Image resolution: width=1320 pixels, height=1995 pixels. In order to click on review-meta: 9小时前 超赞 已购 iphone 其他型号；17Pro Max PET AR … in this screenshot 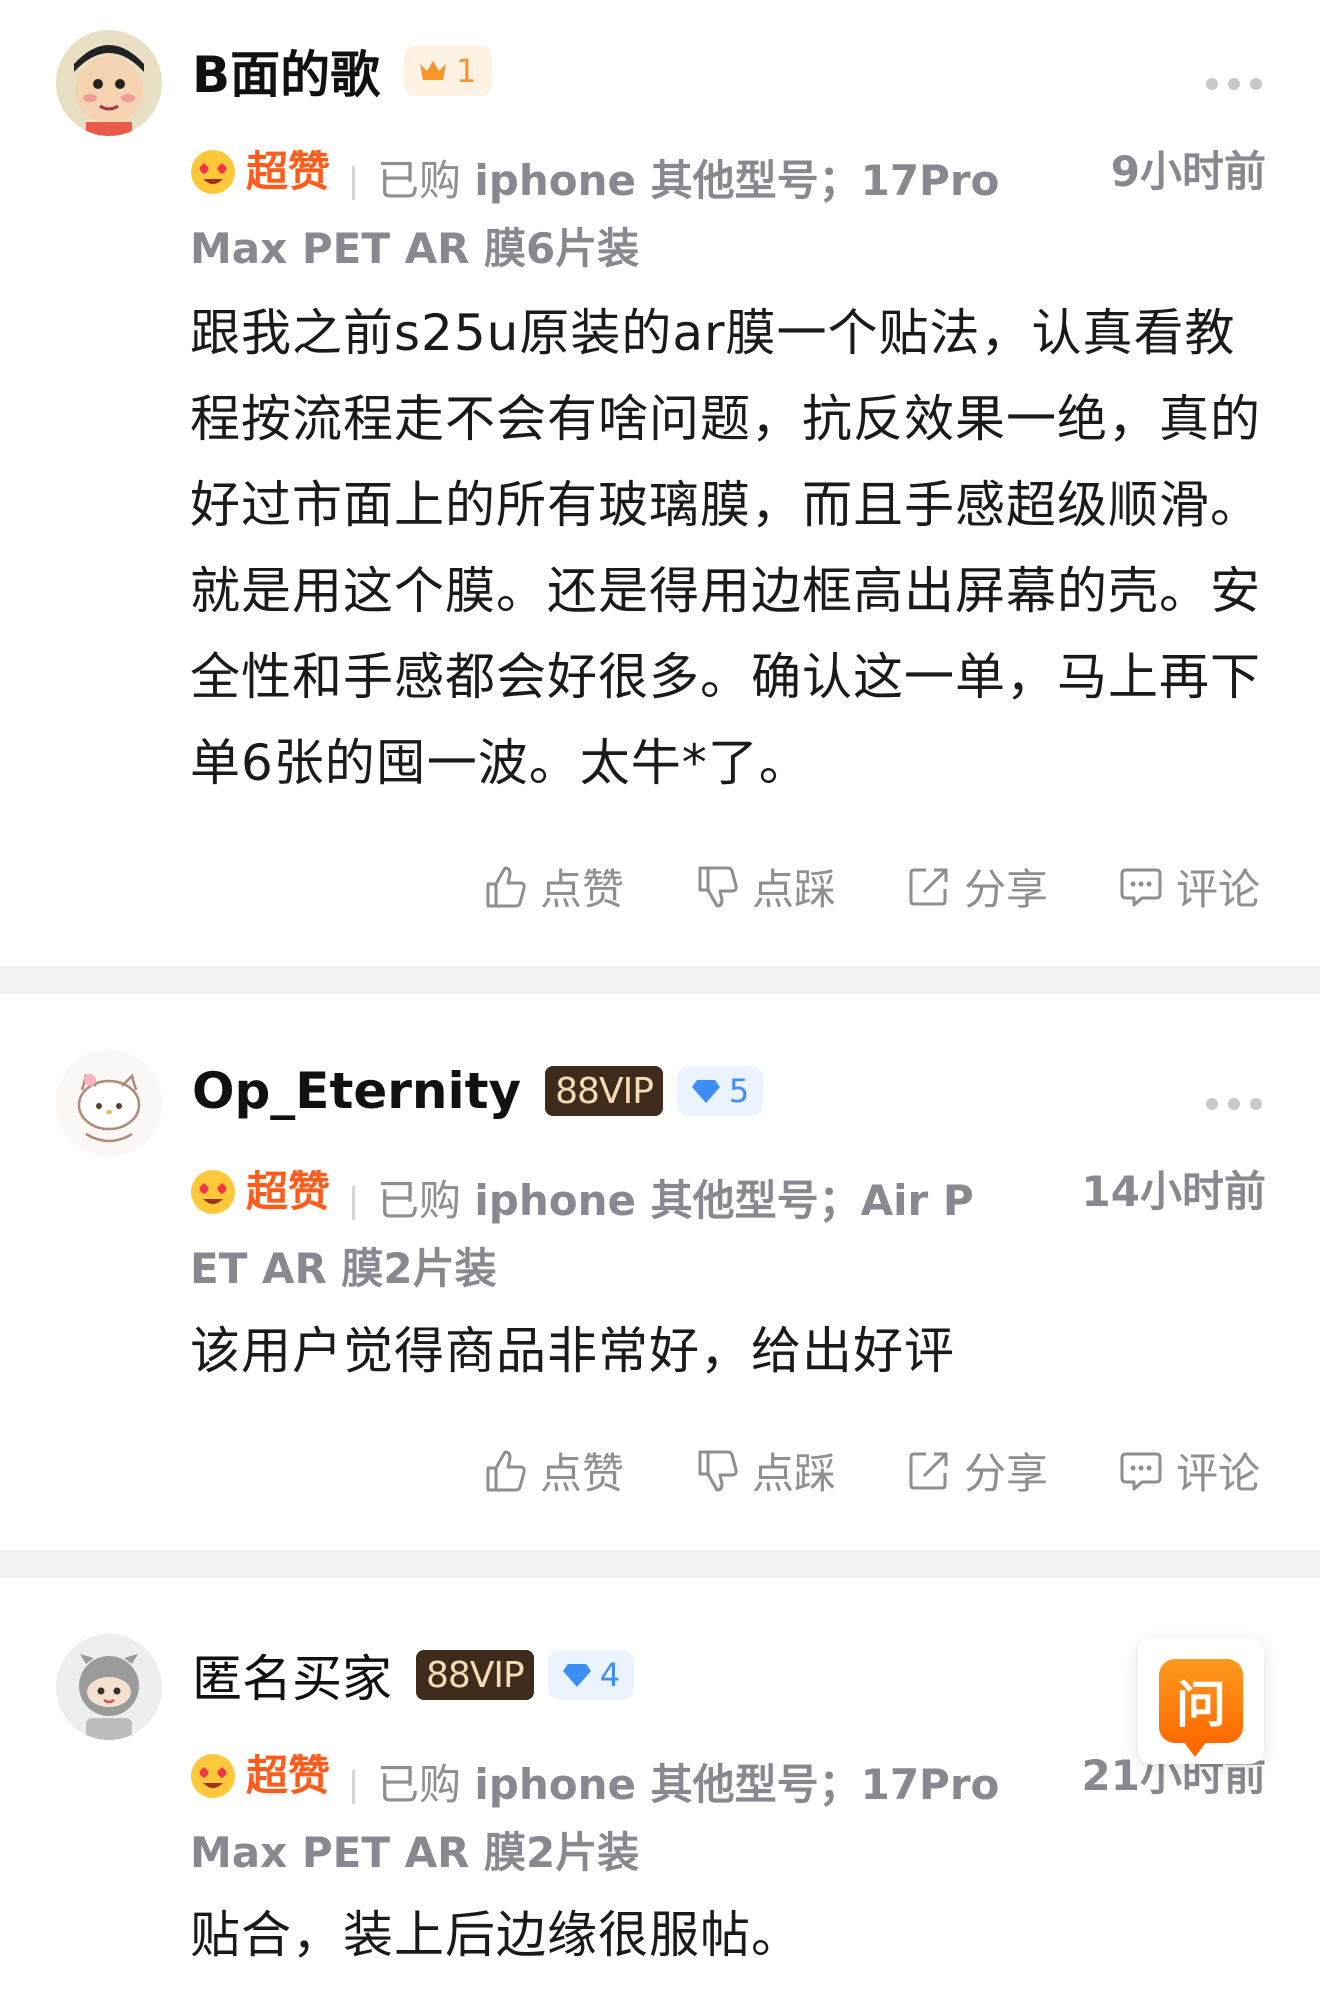, I will do `click(728, 210)`.